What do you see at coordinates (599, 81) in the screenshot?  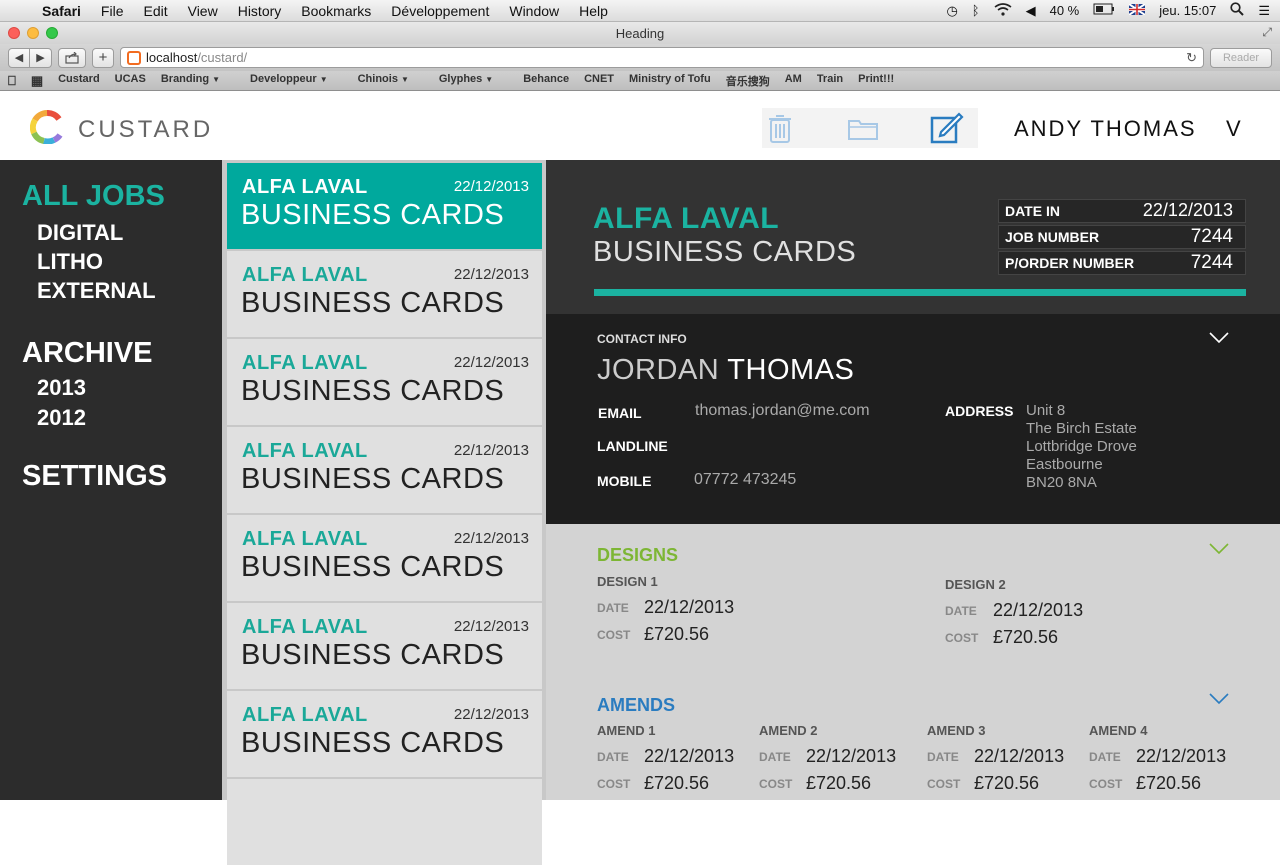 I see `bookmark-item: CNET` at bounding box center [599, 81].